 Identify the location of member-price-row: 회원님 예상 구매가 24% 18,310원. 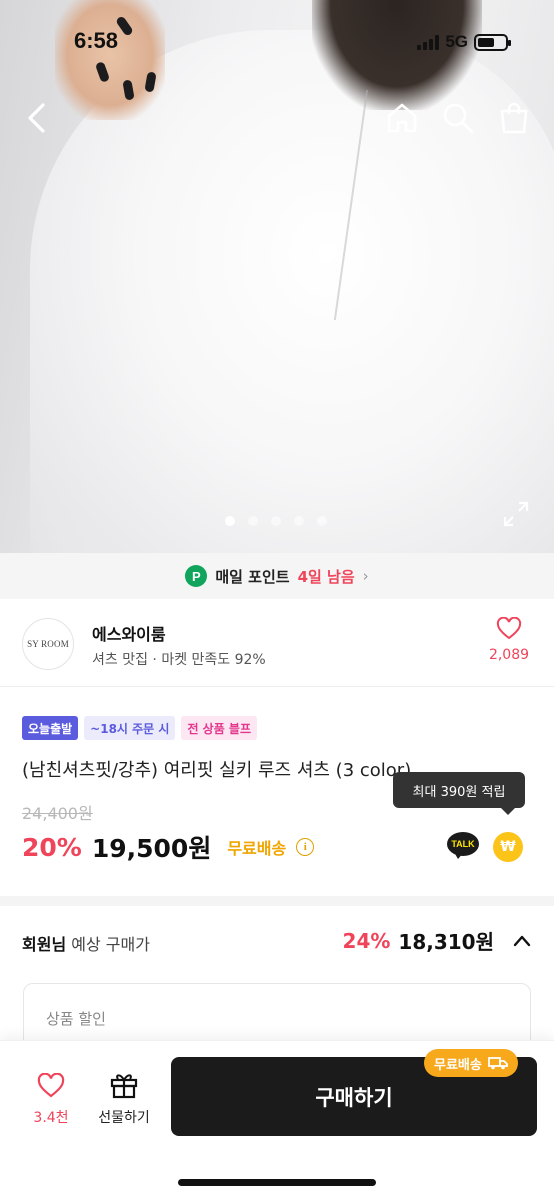
(277, 942).